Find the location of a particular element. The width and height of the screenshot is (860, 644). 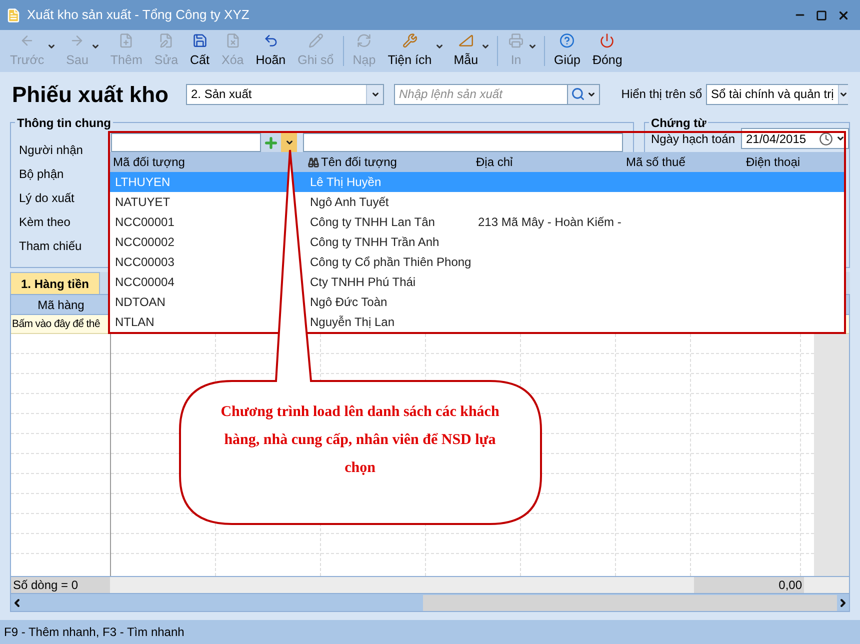

table-cell-text: Cty TNHH Phú Thái is located at coordinates (363, 282).